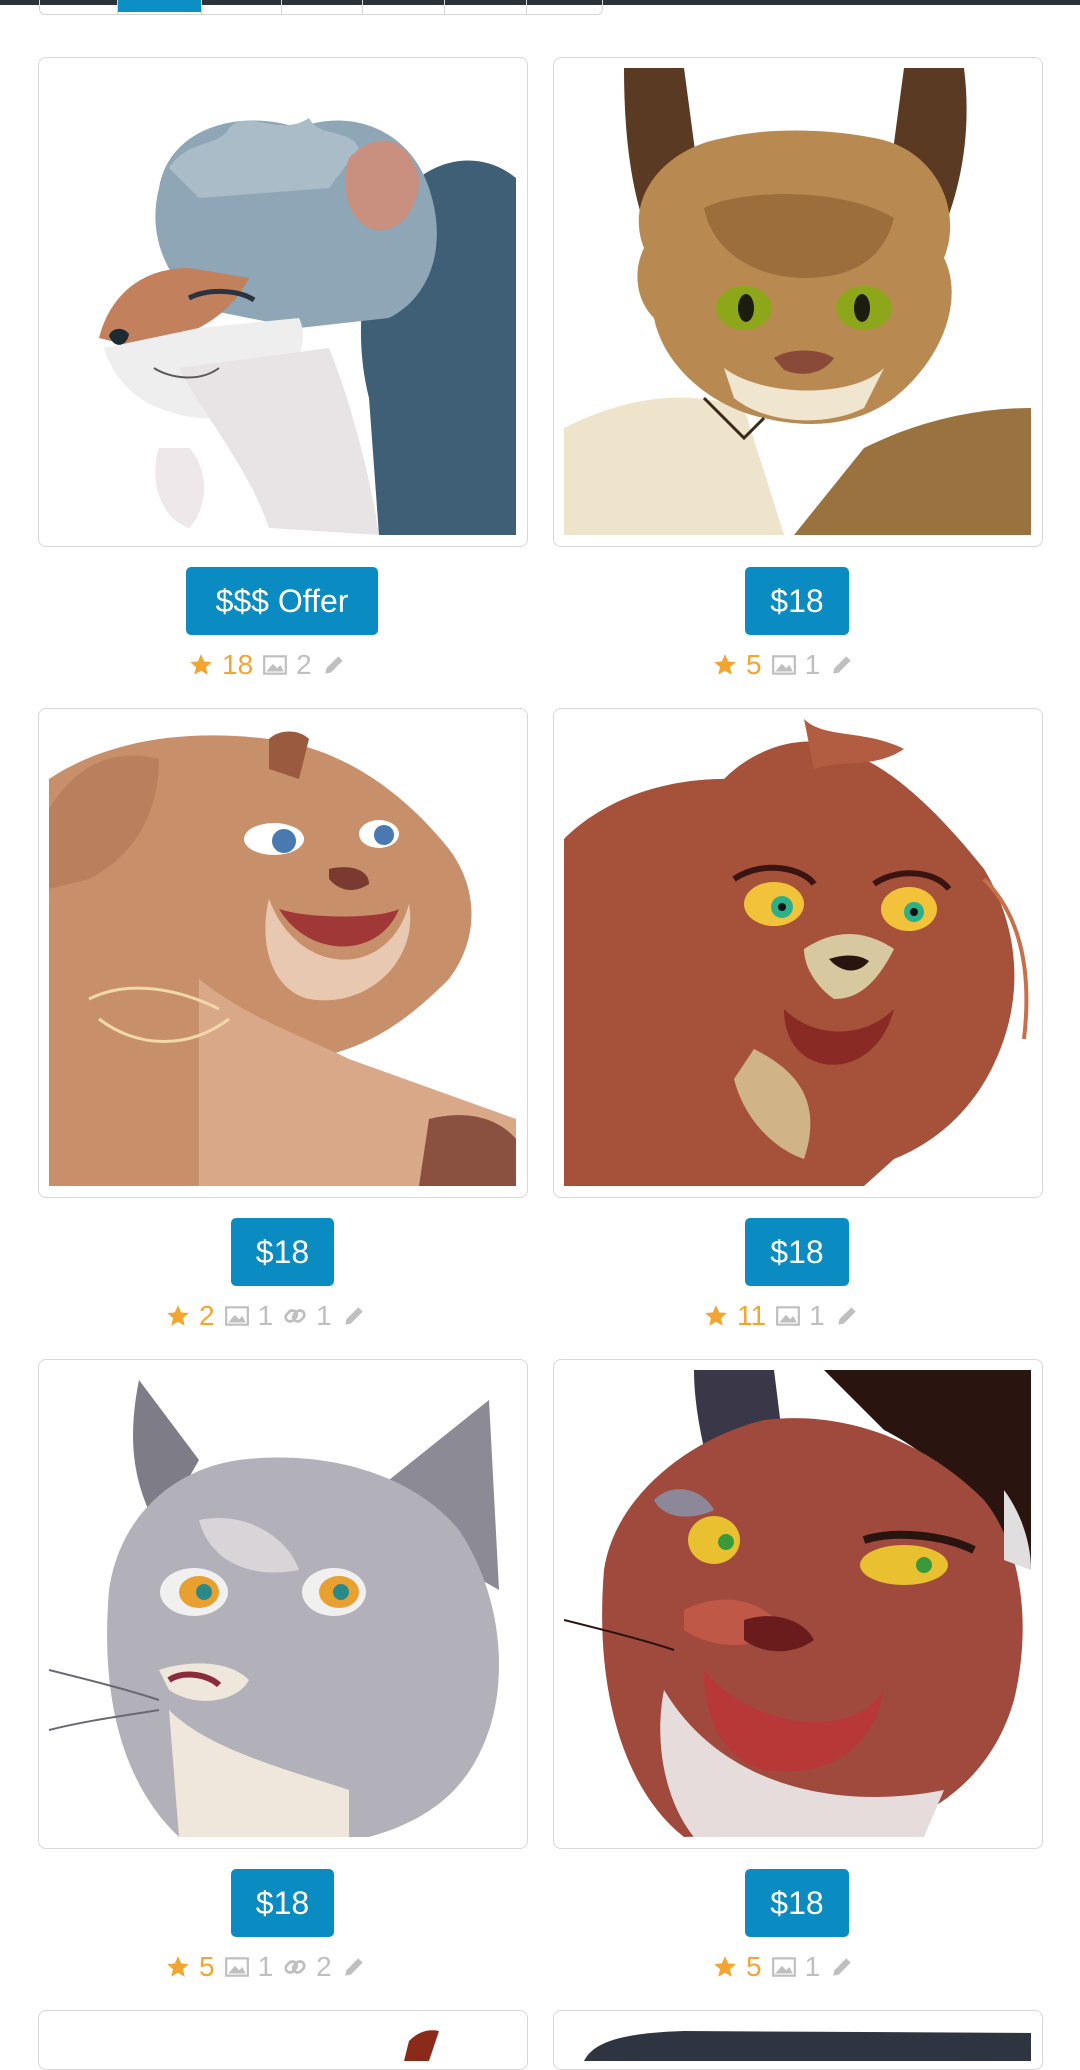 The height and width of the screenshot is (2070, 1080). I want to click on favorites-count: 2, so click(190, 1316).